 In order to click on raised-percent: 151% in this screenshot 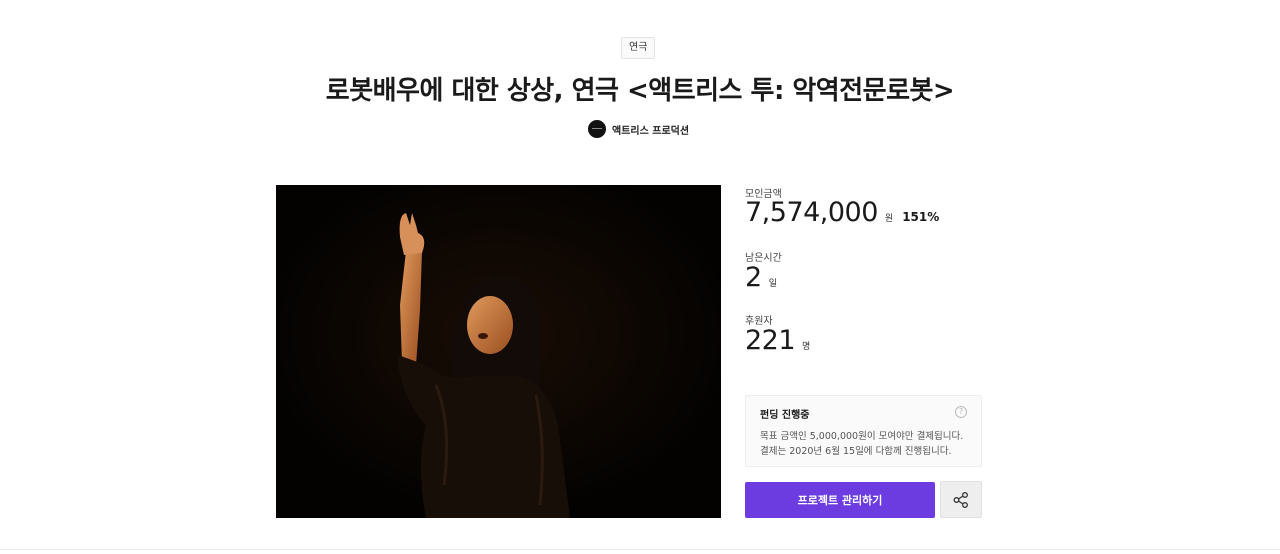, I will do `click(921, 217)`.